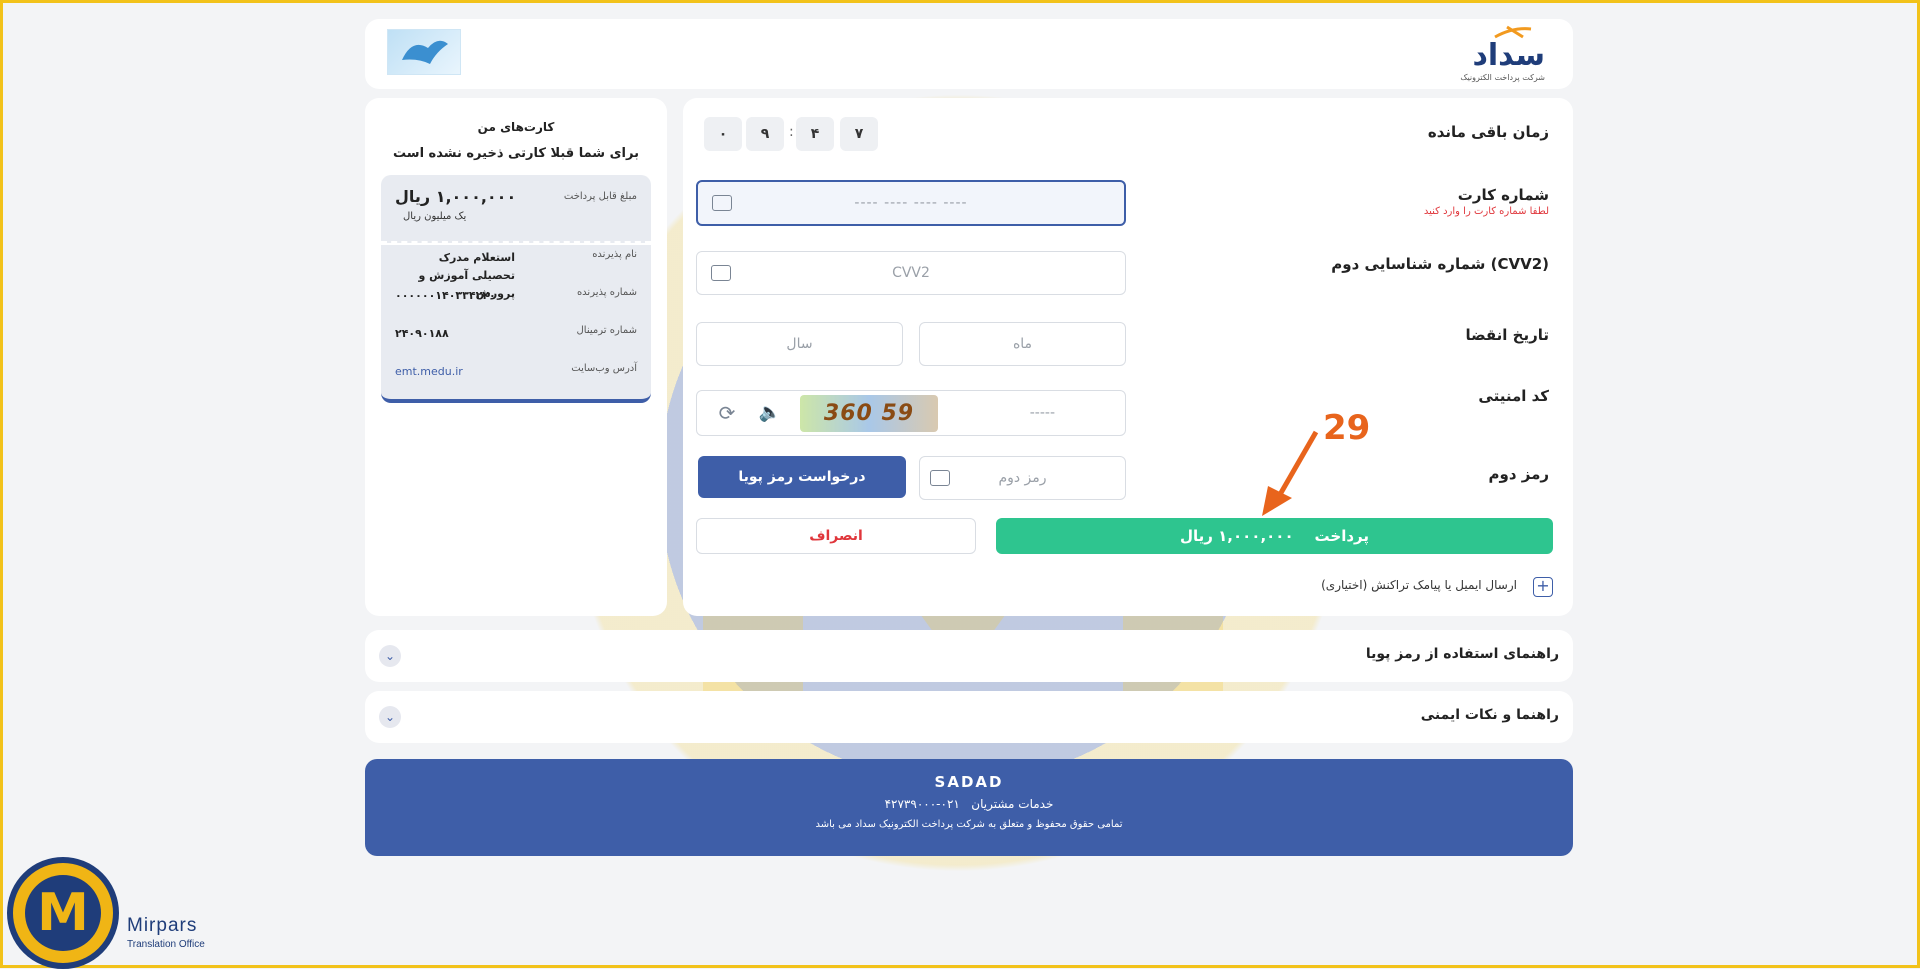 This screenshot has width=1920, height=969. I want to click on cvv2-placeholder: CVV2, so click(911, 273).